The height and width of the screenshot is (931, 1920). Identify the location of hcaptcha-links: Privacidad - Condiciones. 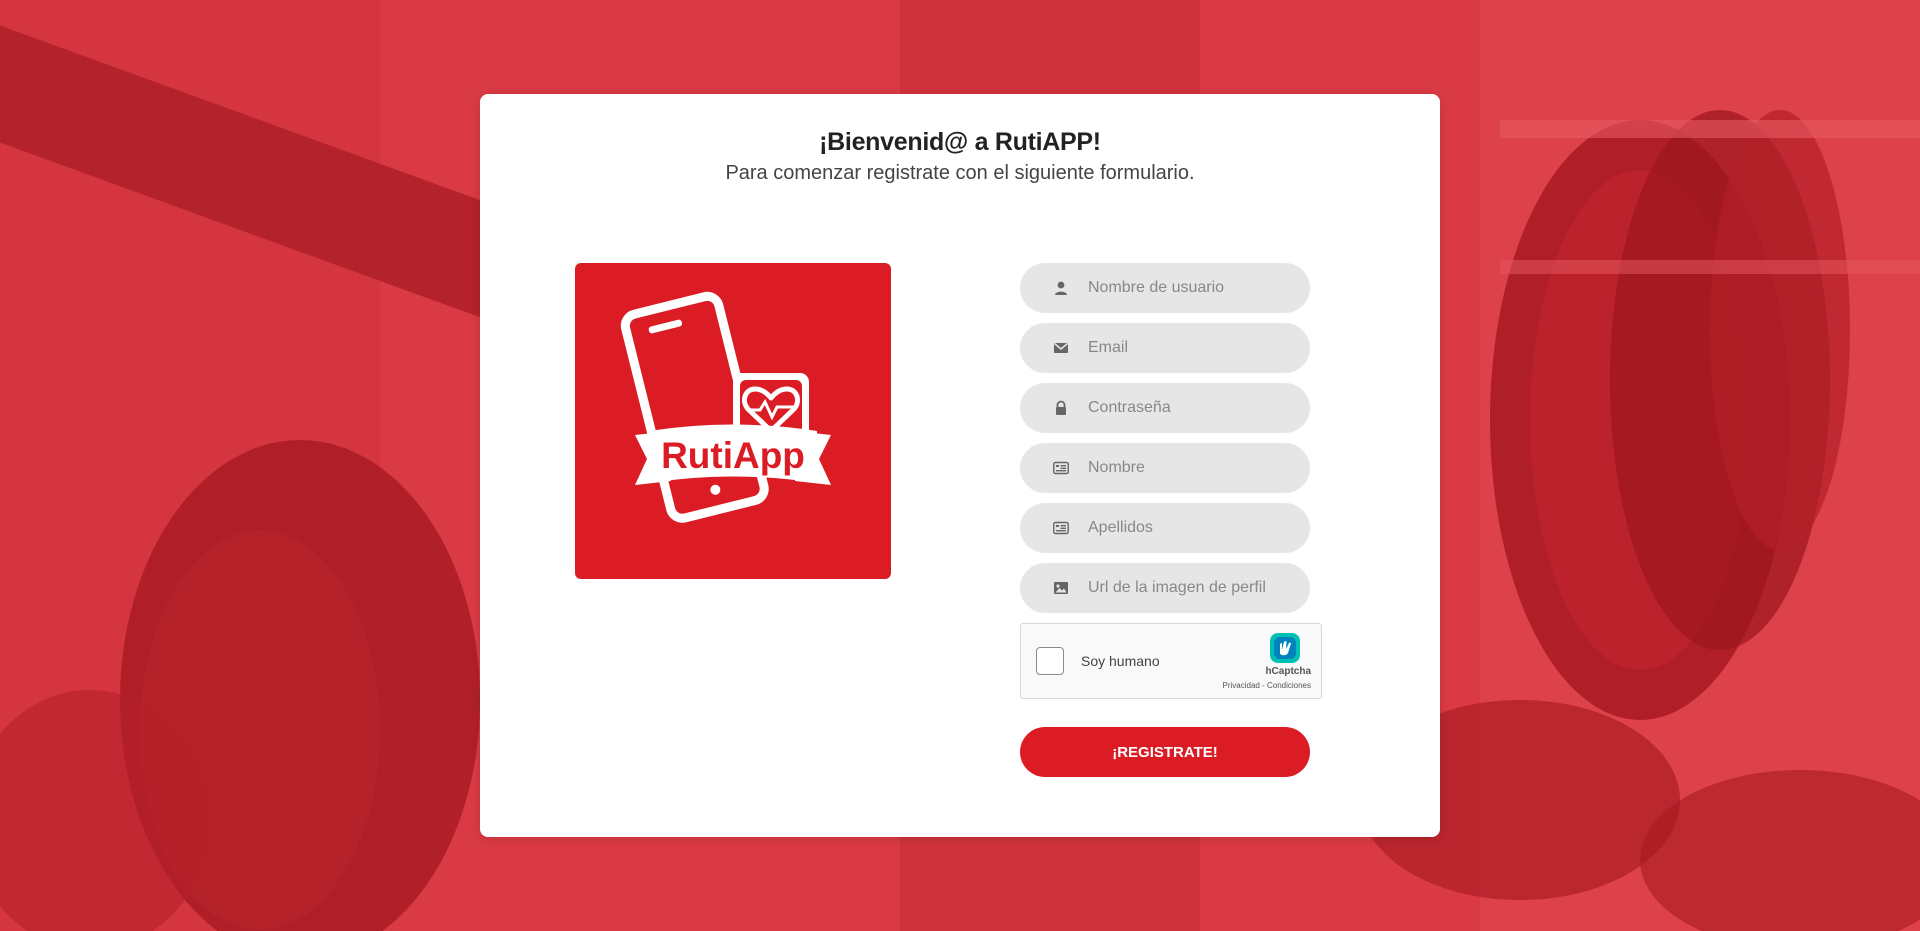
(1241, 685).